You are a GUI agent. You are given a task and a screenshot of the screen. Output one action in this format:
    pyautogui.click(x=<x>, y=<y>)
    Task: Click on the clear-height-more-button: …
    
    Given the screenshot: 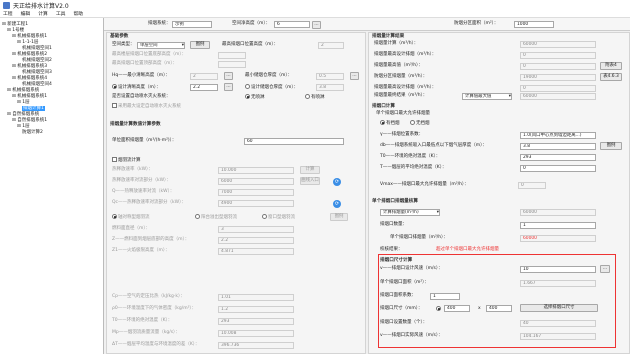 What is the action you would take?
    pyautogui.click(x=228, y=87)
    